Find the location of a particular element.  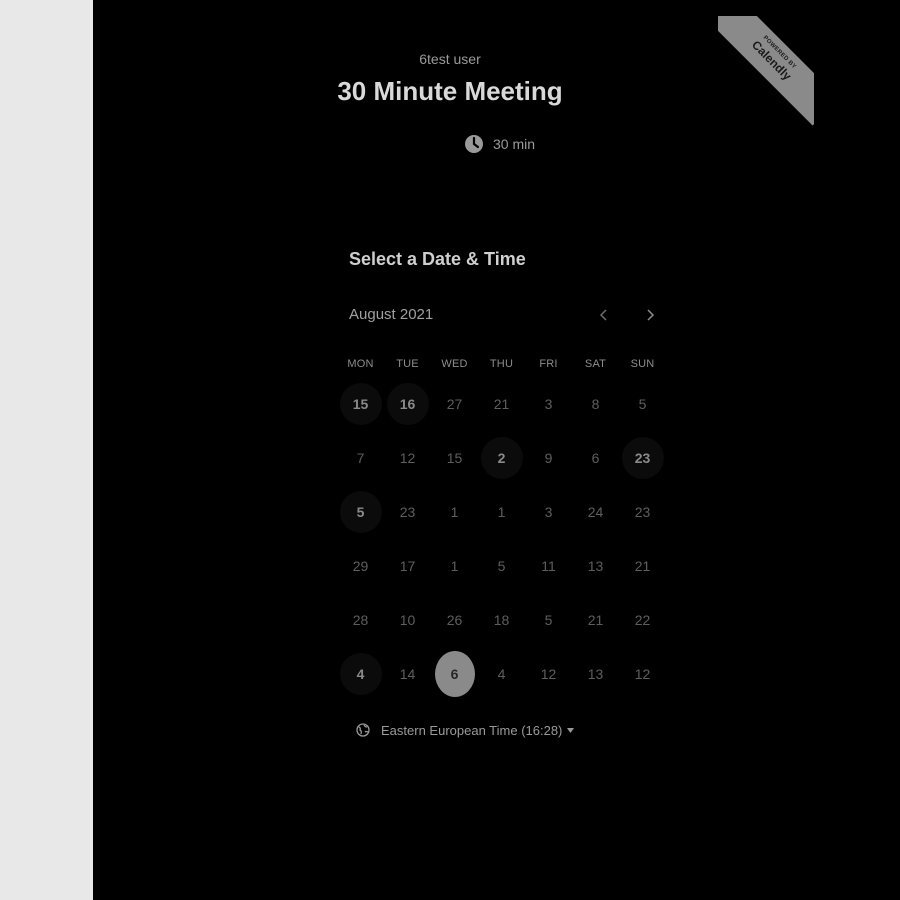

weekday-label: FRI is located at coordinates (548, 364).